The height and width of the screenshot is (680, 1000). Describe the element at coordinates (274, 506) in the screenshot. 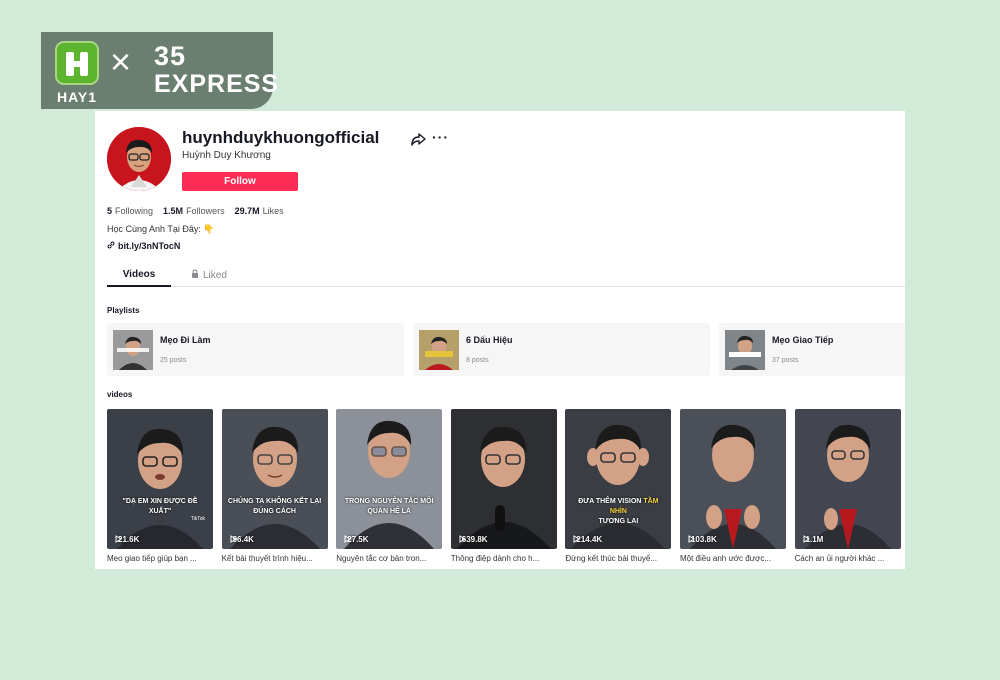

I see `video-caption: CHÚNG TA KHÔNG KẾT LẠI ĐÚNG CÁCH` at that location.